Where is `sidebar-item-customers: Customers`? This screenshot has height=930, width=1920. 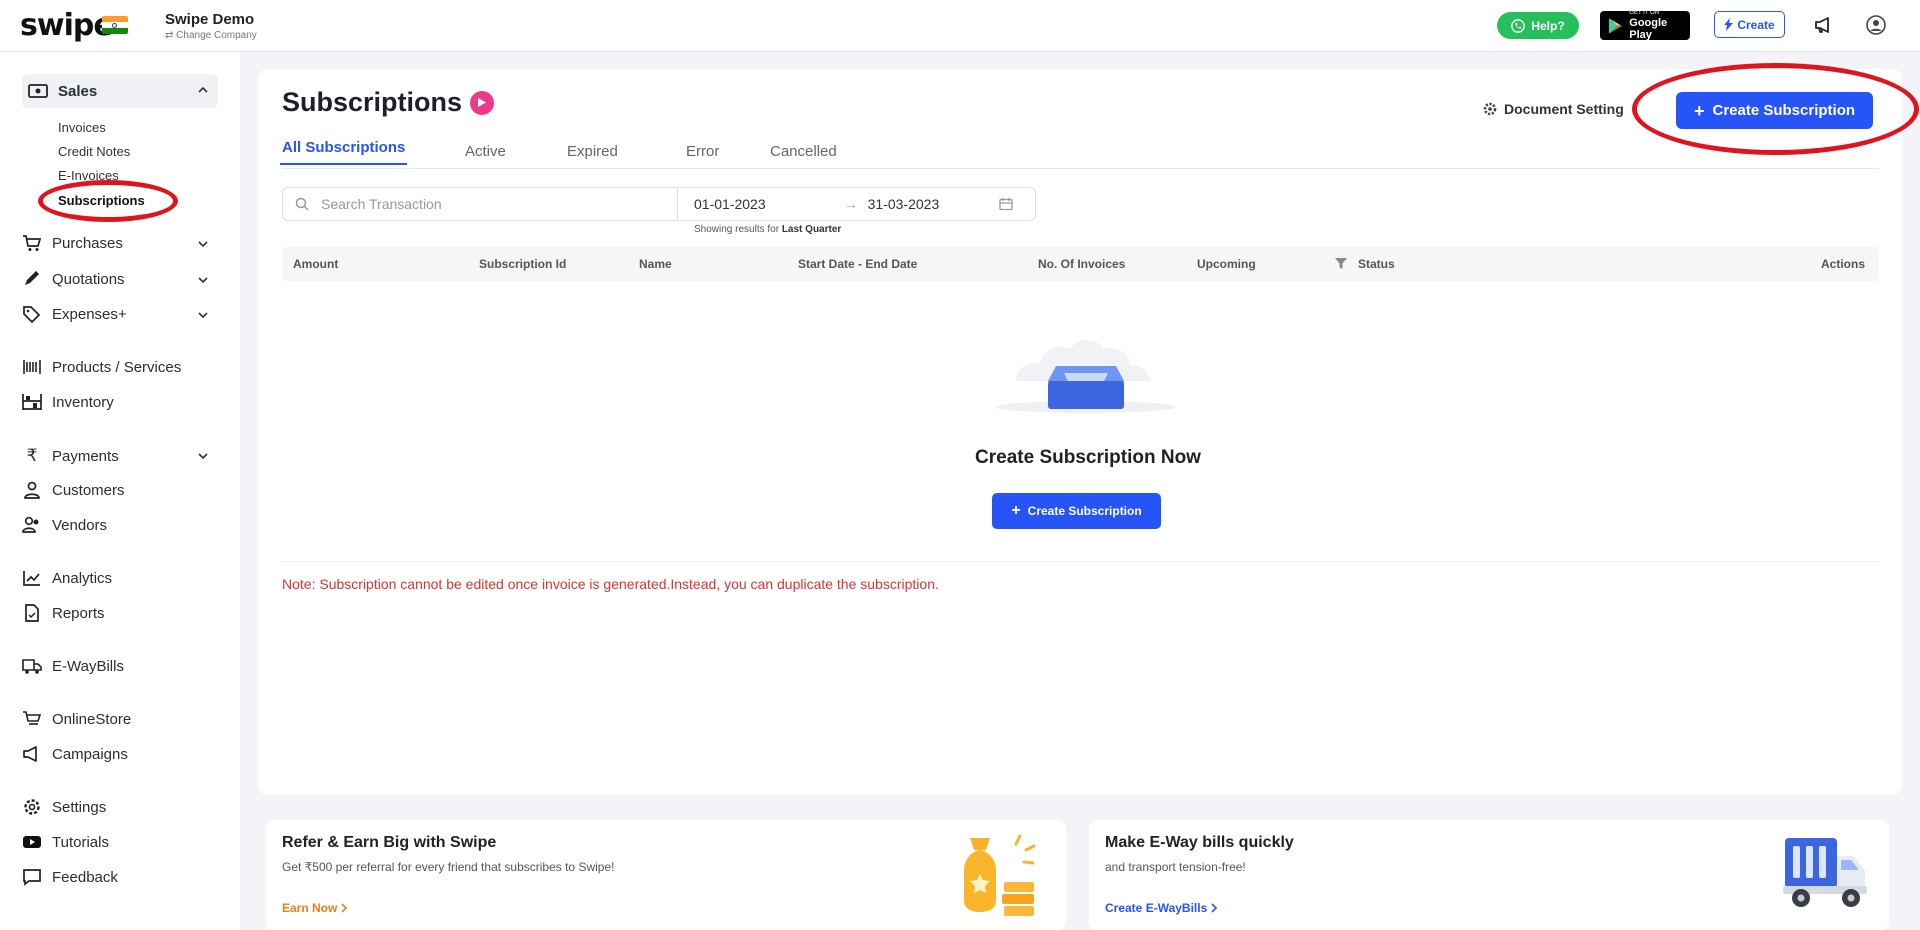 sidebar-item-customers: Customers is located at coordinates (120, 490).